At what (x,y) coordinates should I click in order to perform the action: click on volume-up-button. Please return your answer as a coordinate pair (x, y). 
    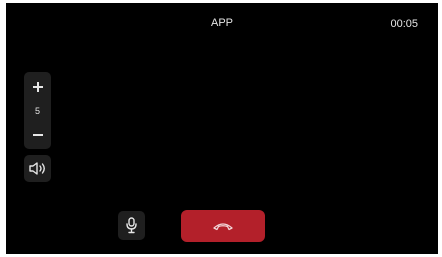
    Looking at the image, I should click on (37, 87).